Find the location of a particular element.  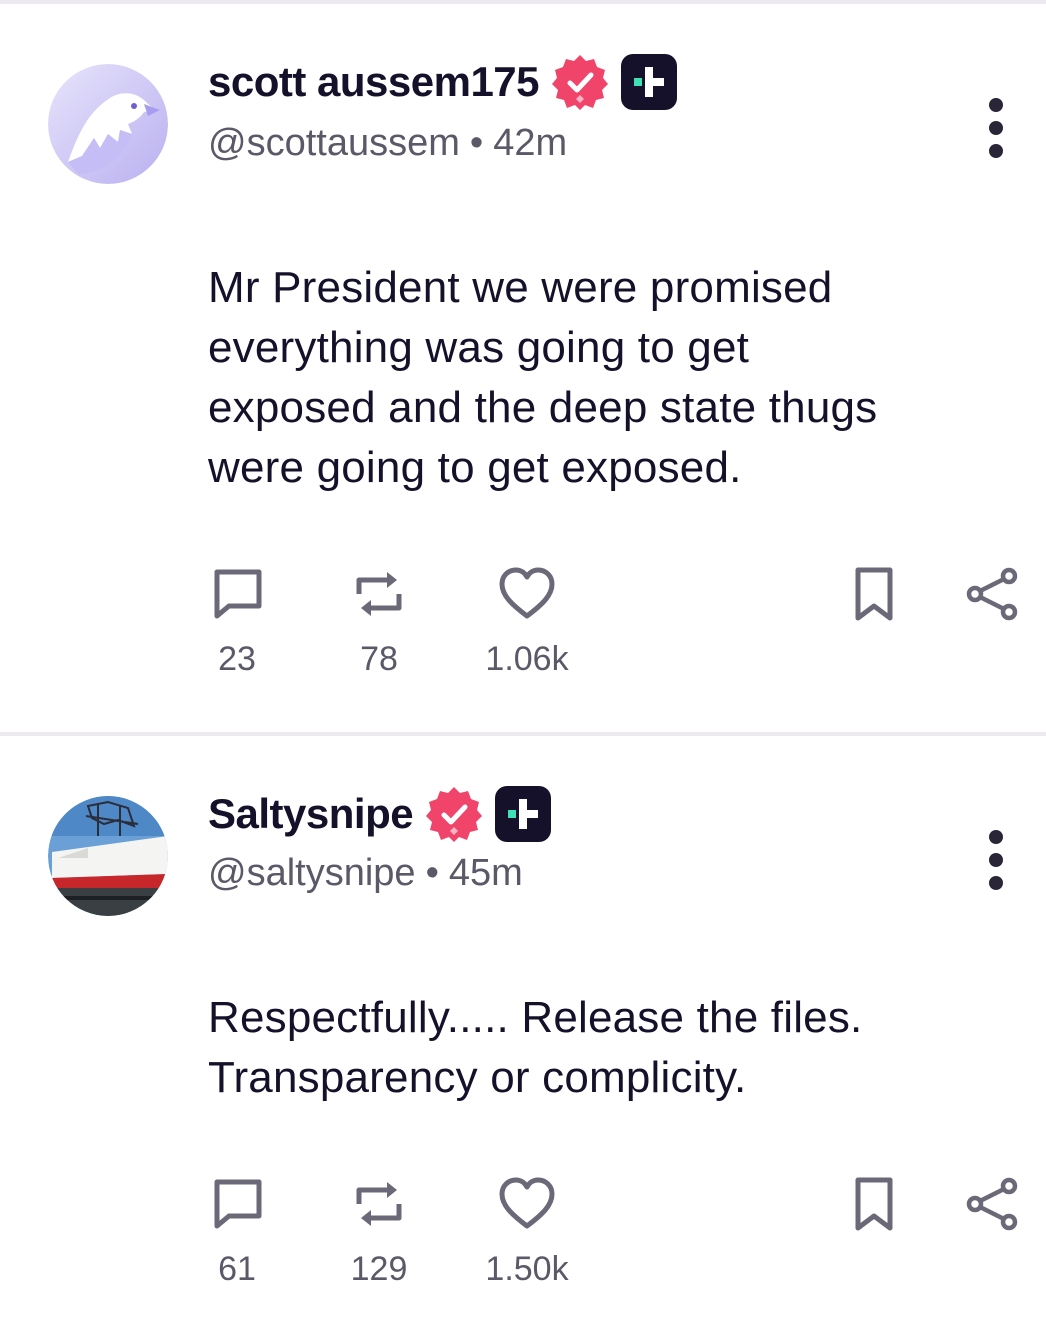

post-text-line: Mr President we were promised is located at coordinates (520, 287).